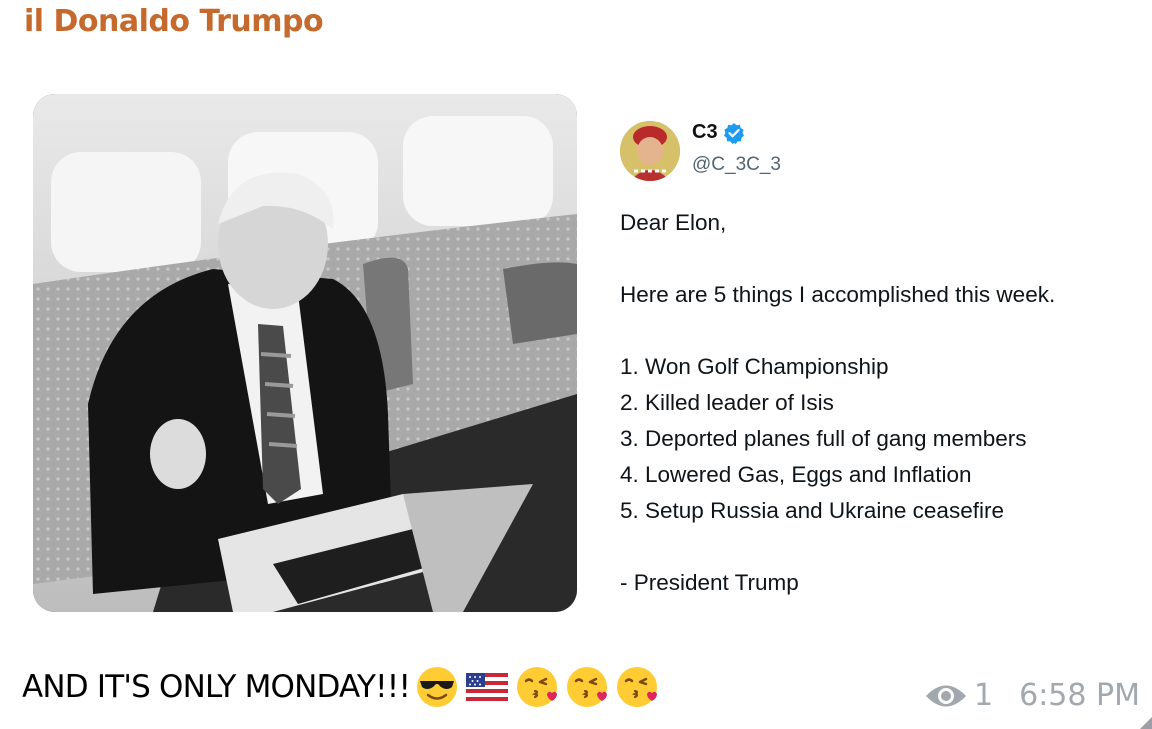 The height and width of the screenshot is (729, 1152). What do you see at coordinates (812, 510) in the screenshot?
I see `tweet-line: 5. Setup Russia and Ukraine ceasefire` at bounding box center [812, 510].